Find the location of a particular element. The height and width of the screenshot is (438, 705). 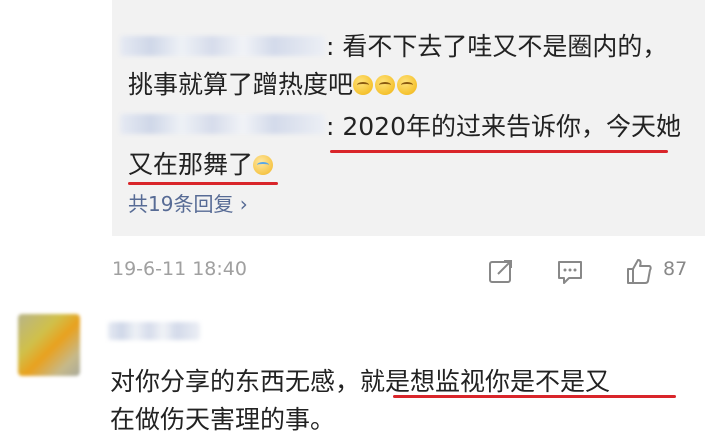

like-icon is located at coordinates (639, 271).